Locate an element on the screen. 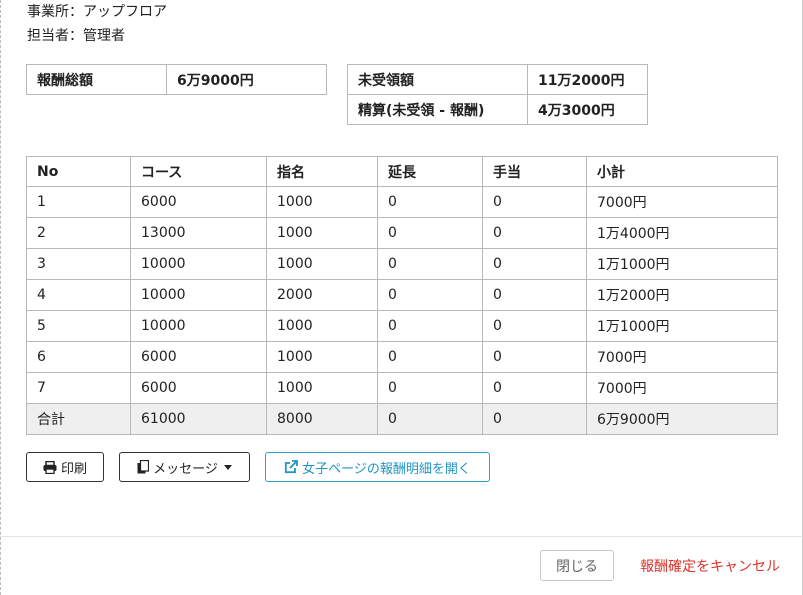 The width and height of the screenshot is (803, 595). table-row: 2 13000 1000 0 0 1万4000円 is located at coordinates (402, 233).